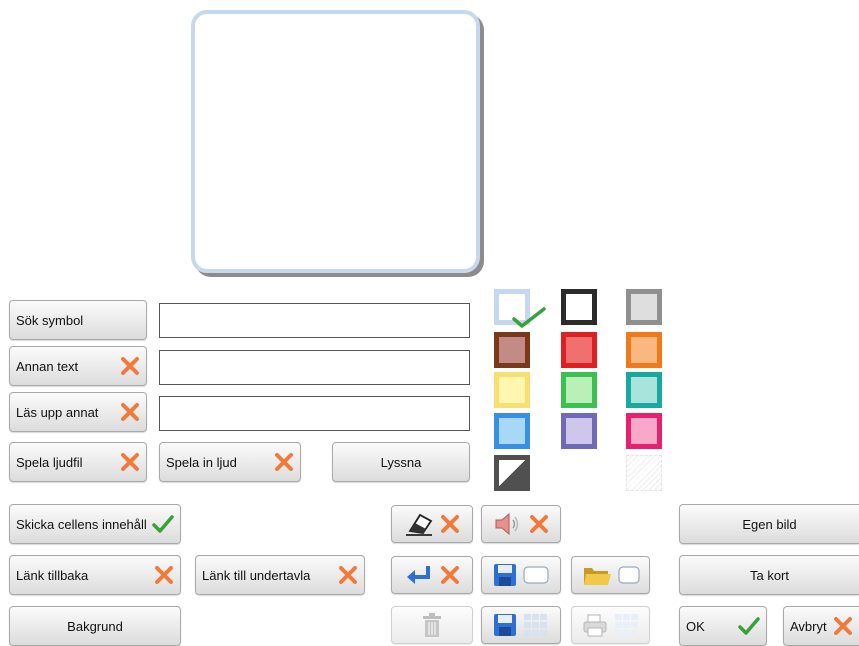  I want to click on swatch-black, so click(579, 307).